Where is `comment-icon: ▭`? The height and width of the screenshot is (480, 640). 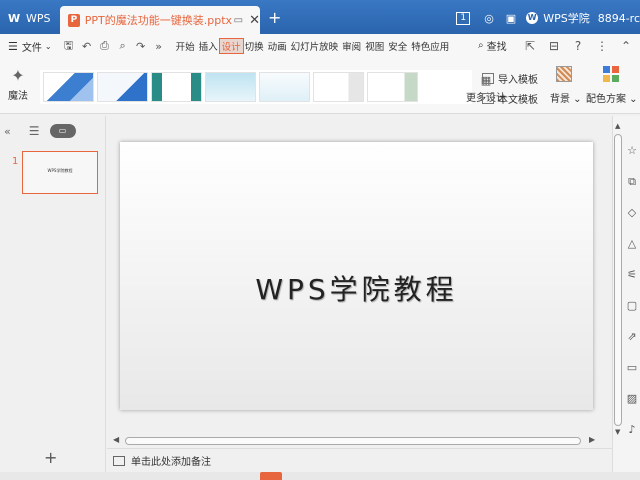 comment-icon: ▭ is located at coordinates (632, 368).